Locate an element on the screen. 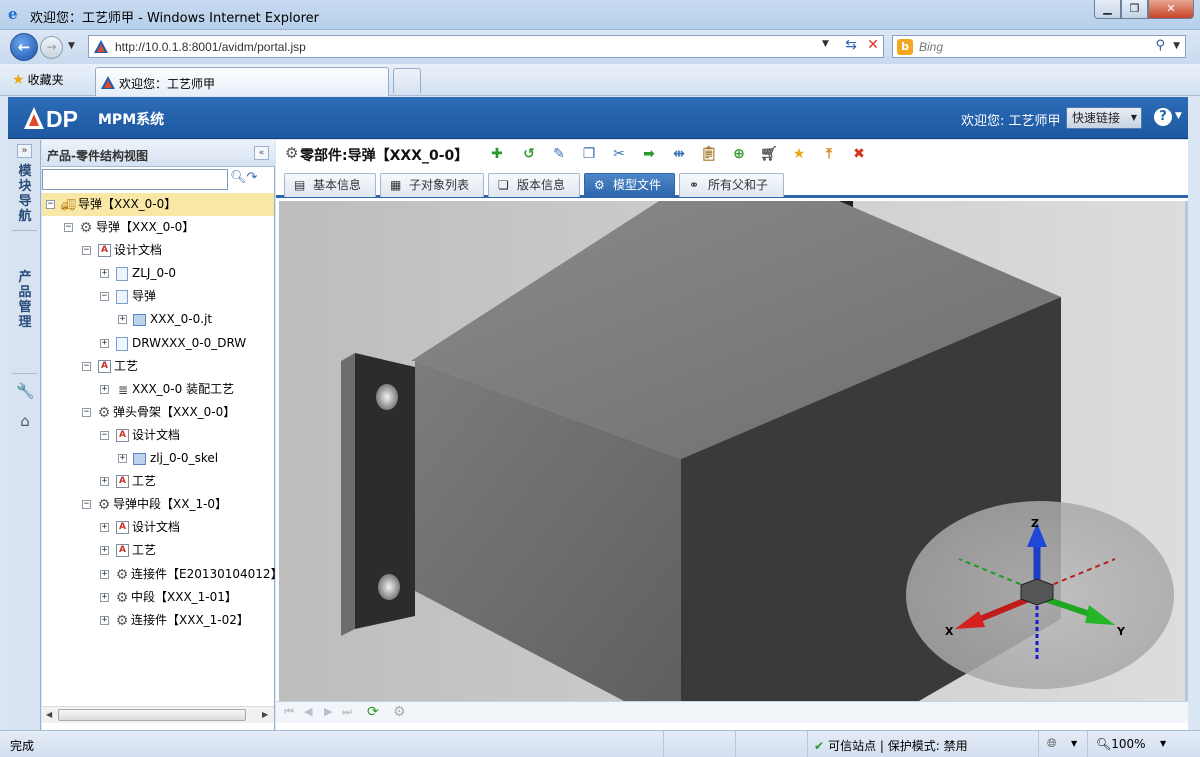 Image resolution: width=1200 pixels, height=757 pixels. search-input is located at coordinates (1029, 46).